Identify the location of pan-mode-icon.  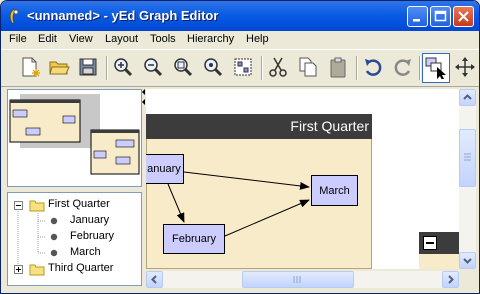
(465, 67).